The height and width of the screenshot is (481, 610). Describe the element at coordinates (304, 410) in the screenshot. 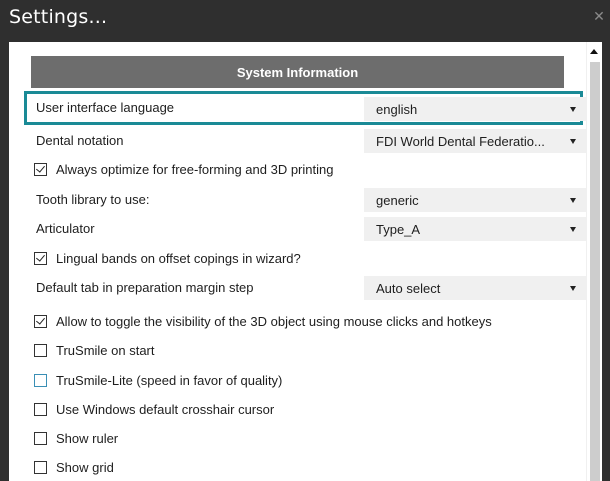

I see `crosshair-checkbox-row: Use Windows default crosshair cursor` at that location.